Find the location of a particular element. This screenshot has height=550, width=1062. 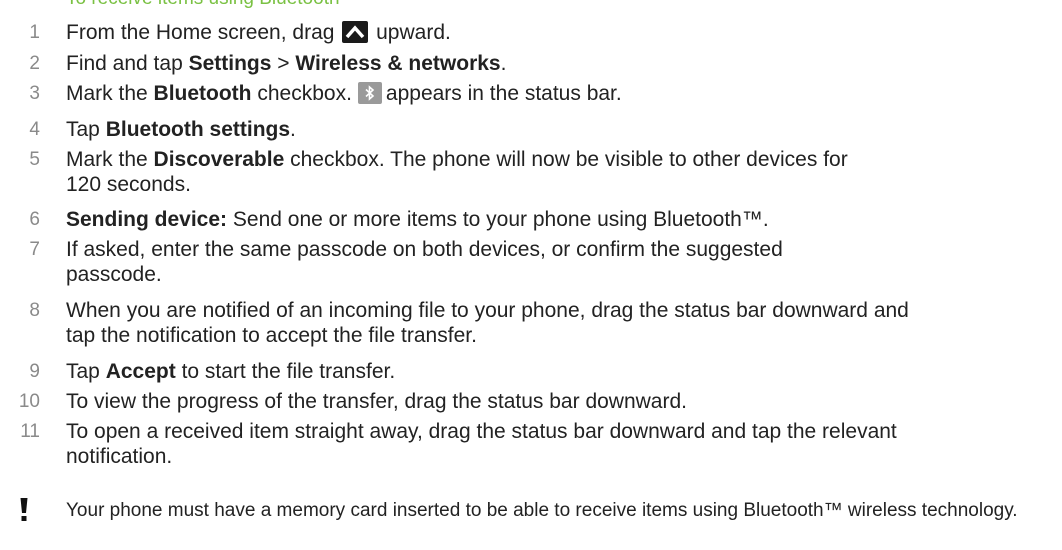

step-bold-text: Bluetooth is located at coordinates (202, 93).